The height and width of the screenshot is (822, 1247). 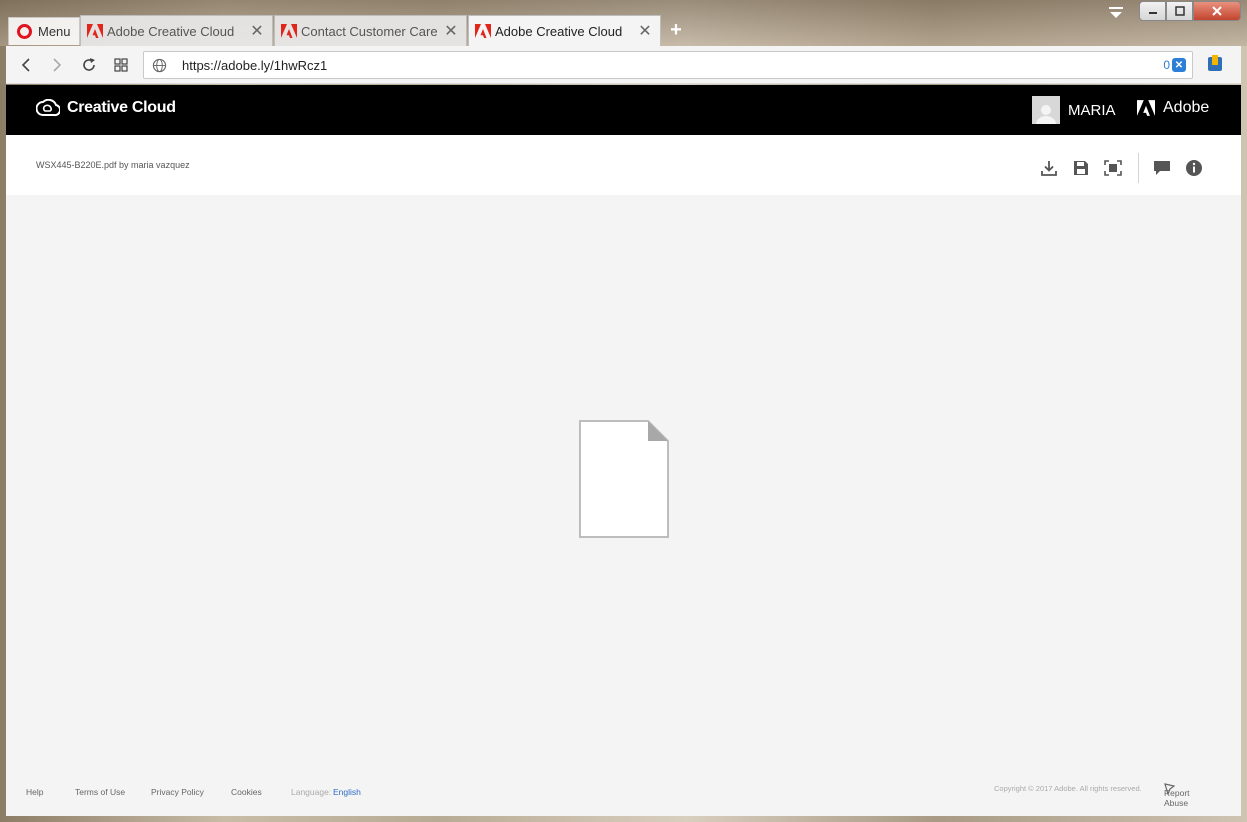 What do you see at coordinates (113, 165) in the screenshot?
I see `file-name: WSX445-B220E.pdf by maria vazquez` at bounding box center [113, 165].